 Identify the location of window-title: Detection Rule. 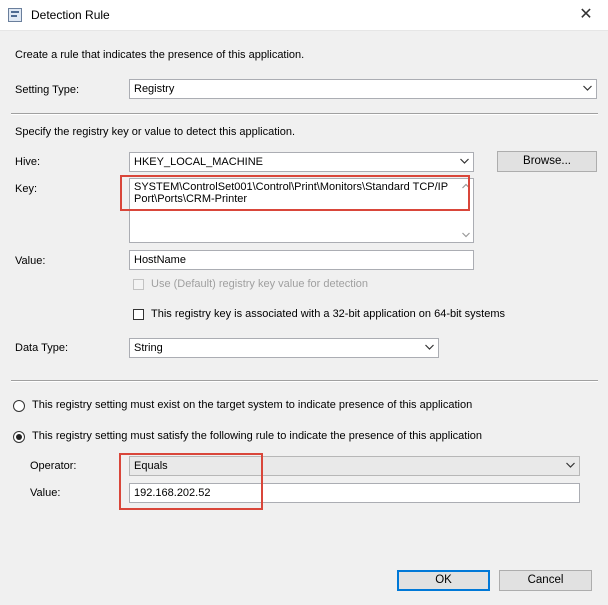
(70, 15).